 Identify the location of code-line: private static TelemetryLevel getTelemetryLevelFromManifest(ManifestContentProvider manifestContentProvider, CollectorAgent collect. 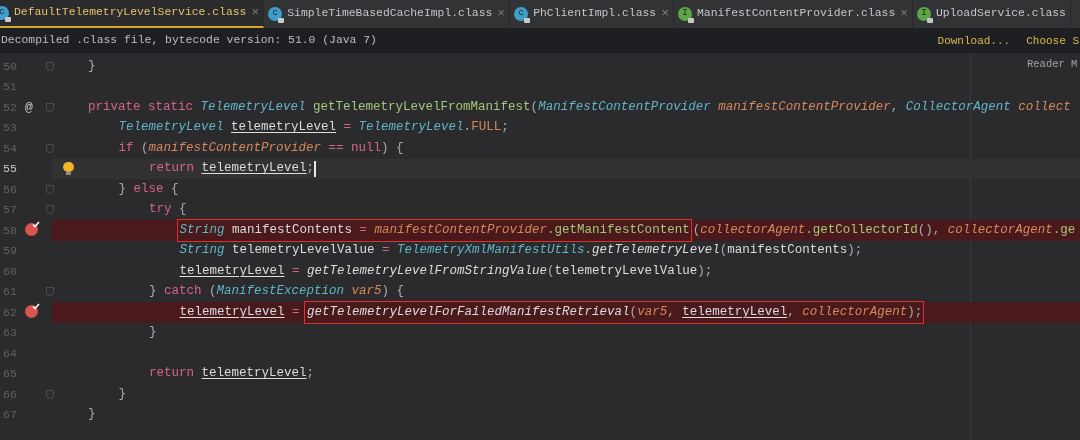
(579, 107).